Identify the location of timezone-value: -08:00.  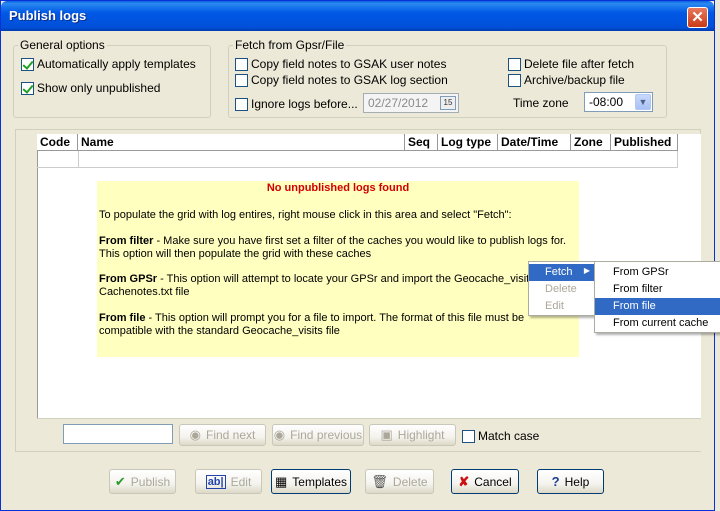
(606, 102).